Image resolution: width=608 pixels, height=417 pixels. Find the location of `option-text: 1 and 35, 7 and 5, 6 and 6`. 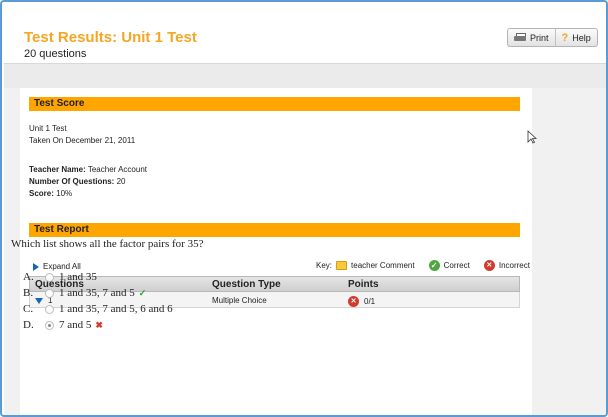

option-text: 1 and 35, 7 and 5, 6 and 6 is located at coordinates (116, 309).